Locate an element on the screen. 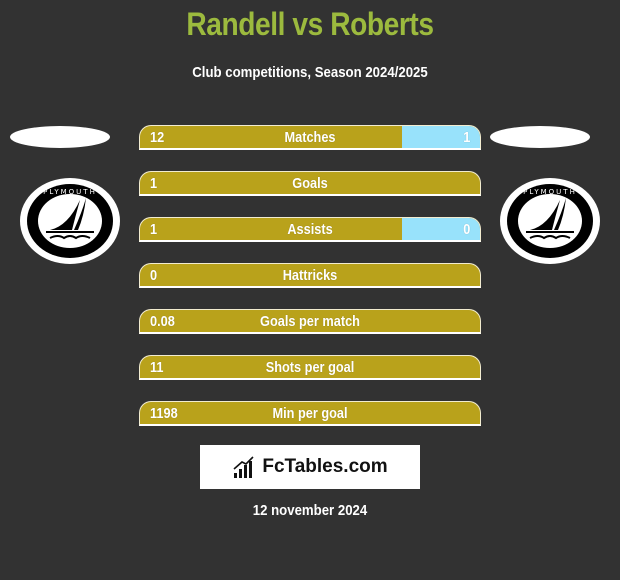  brand-text: FcTables.com is located at coordinates (325, 466).